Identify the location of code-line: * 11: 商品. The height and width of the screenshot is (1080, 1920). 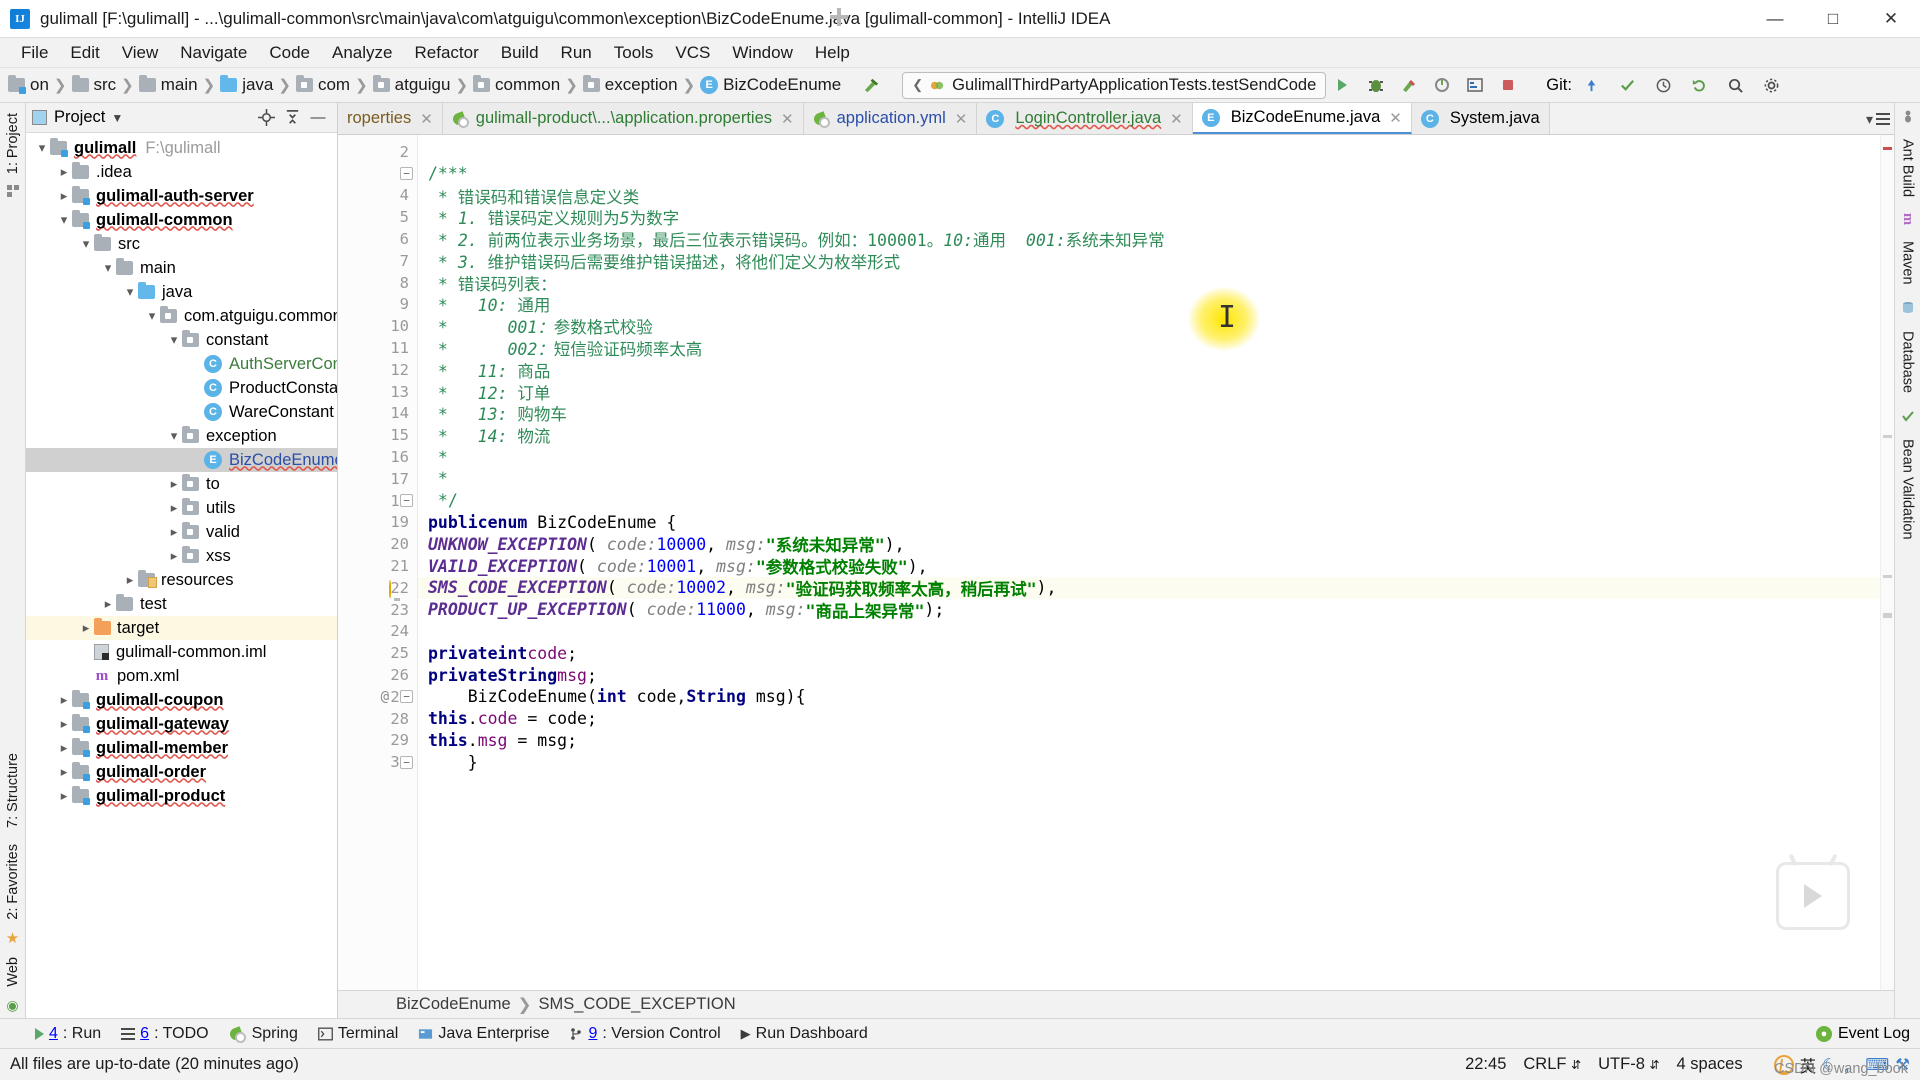
(1156, 370).